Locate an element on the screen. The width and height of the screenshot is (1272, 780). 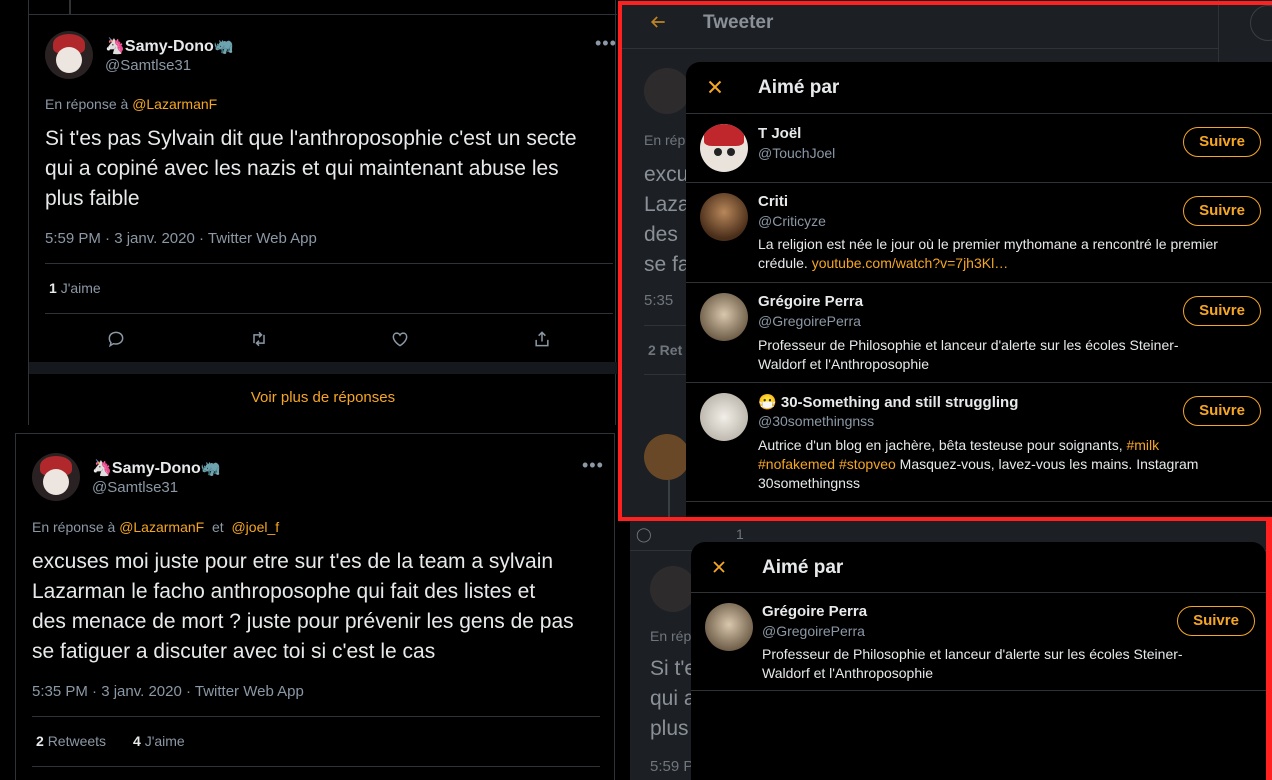
hashtag-link: #milk is located at coordinates (1142, 445).